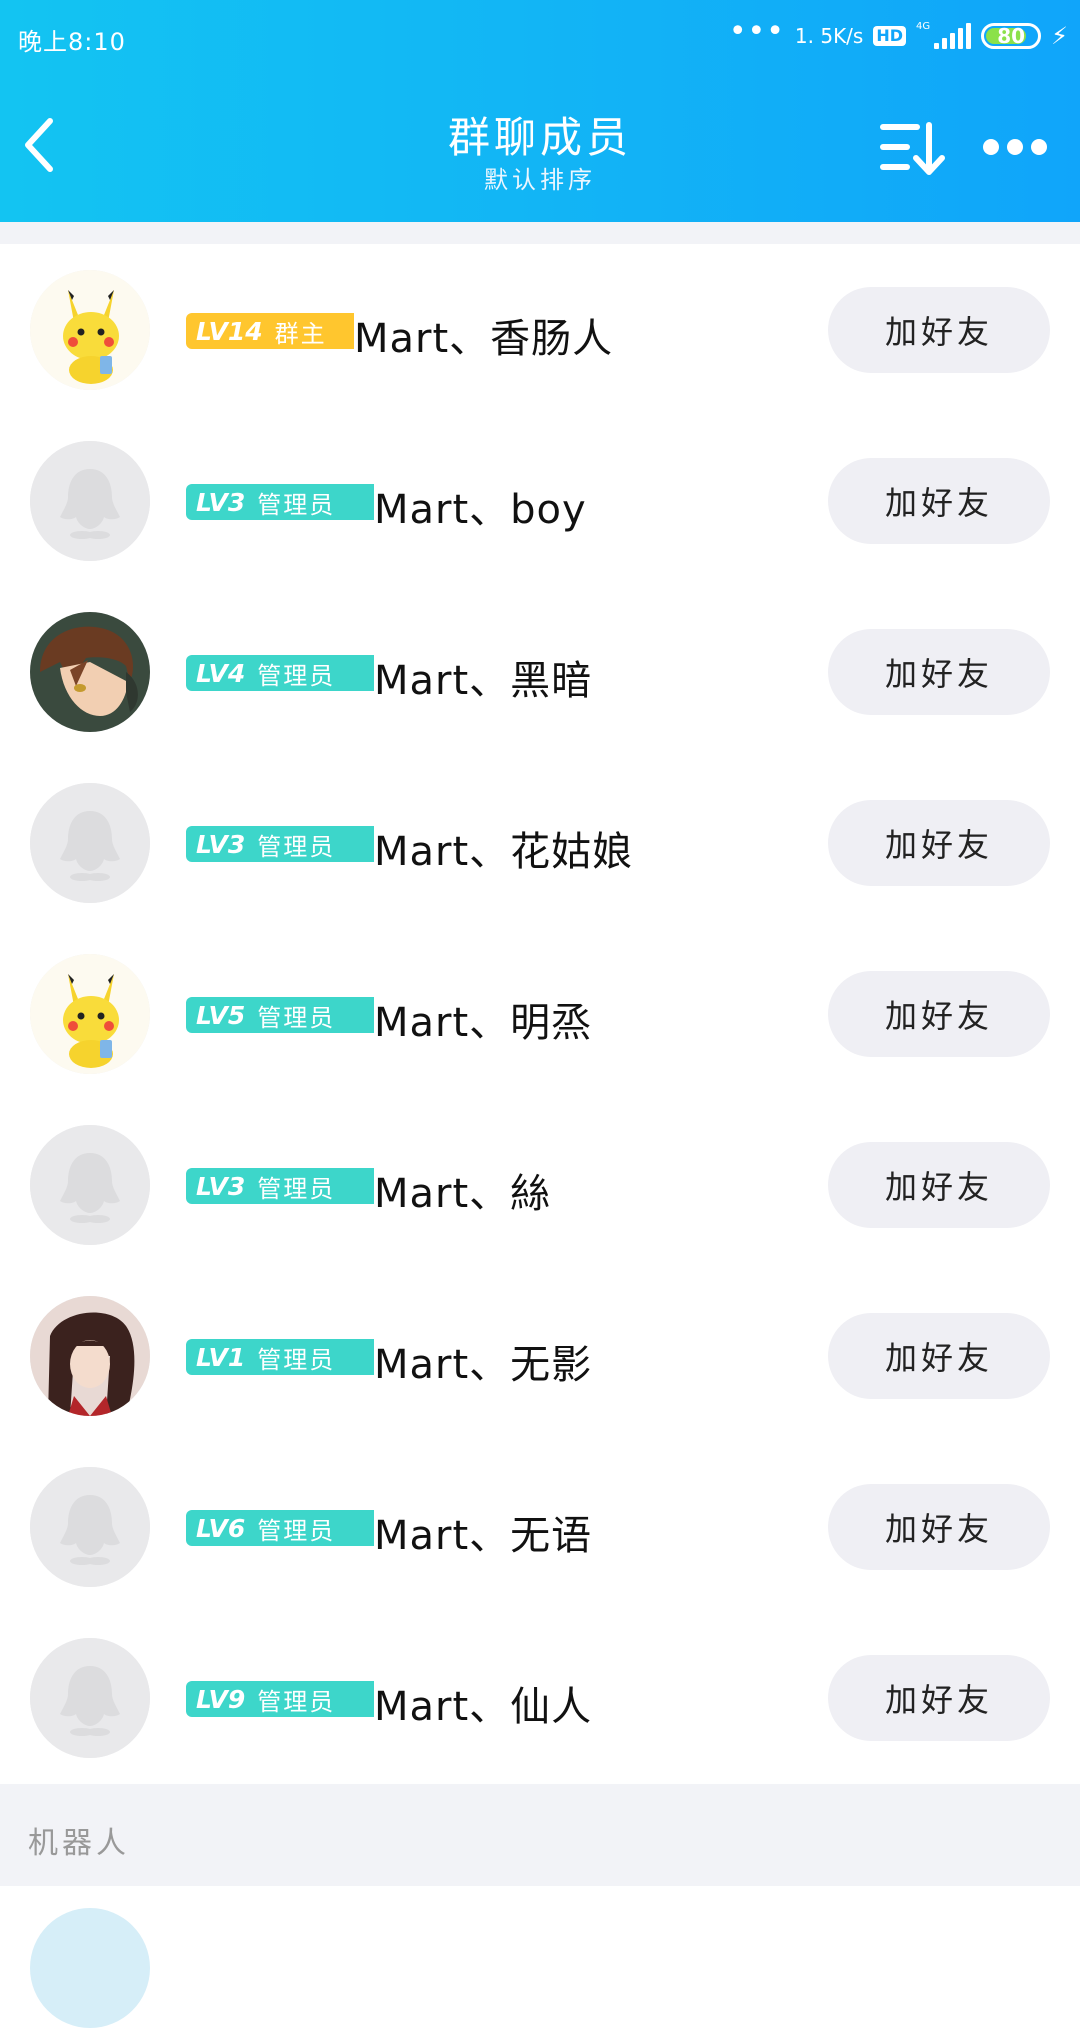 This screenshot has width=1080, height=2028. Describe the element at coordinates (1059, 36) in the screenshot. I see `charging-icon: ⚡` at that location.